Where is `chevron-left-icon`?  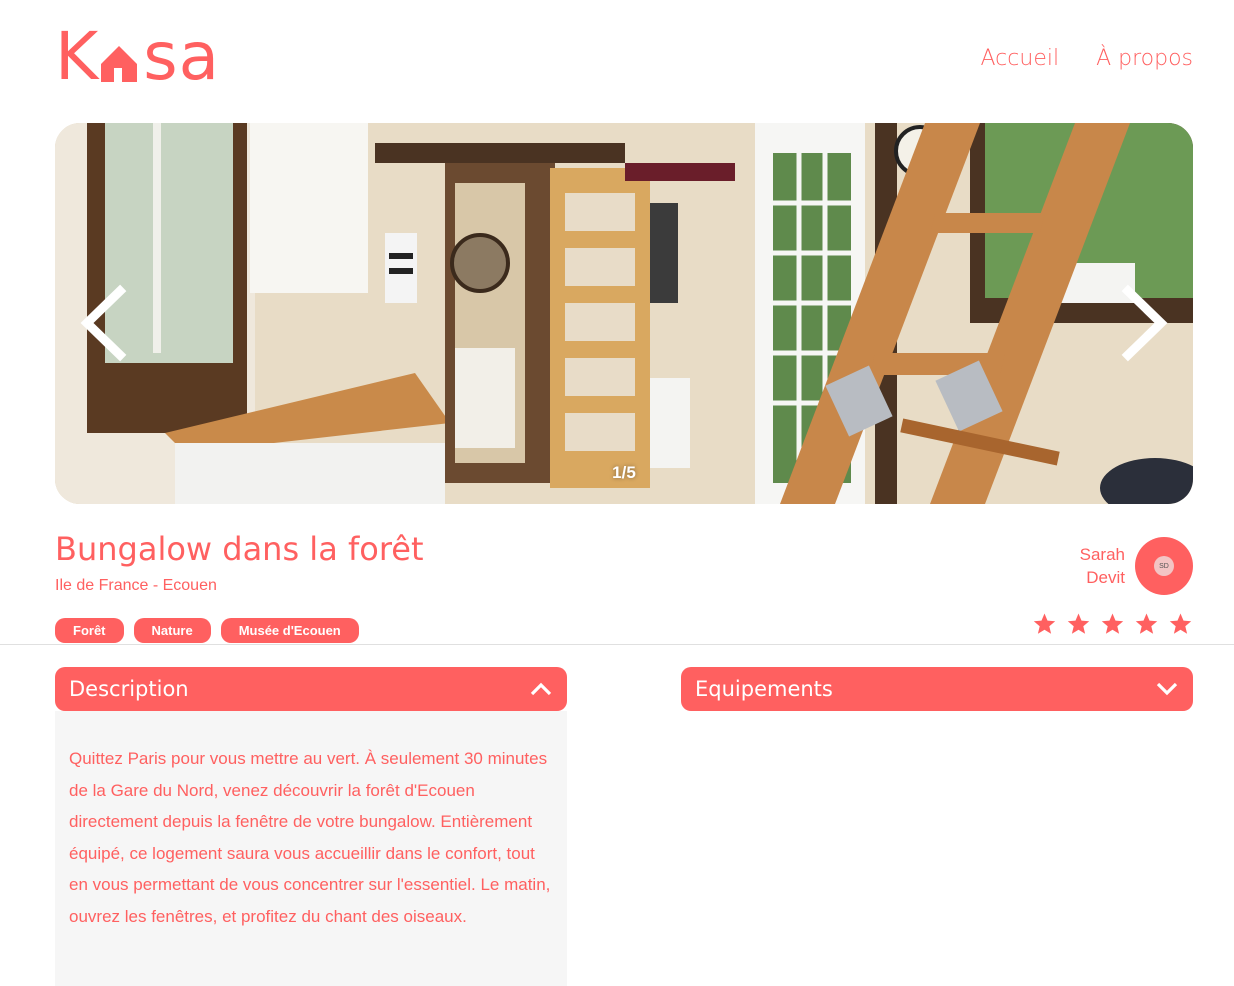
chevron-left-icon is located at coordinates (103, 323).